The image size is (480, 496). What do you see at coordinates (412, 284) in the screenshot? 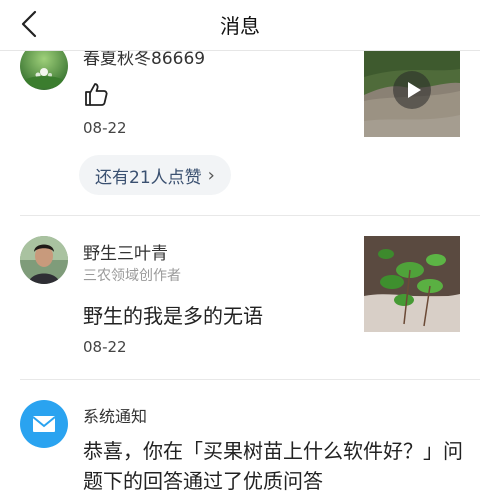
I see `image-thumbnail` at bounding box center [412, 284].